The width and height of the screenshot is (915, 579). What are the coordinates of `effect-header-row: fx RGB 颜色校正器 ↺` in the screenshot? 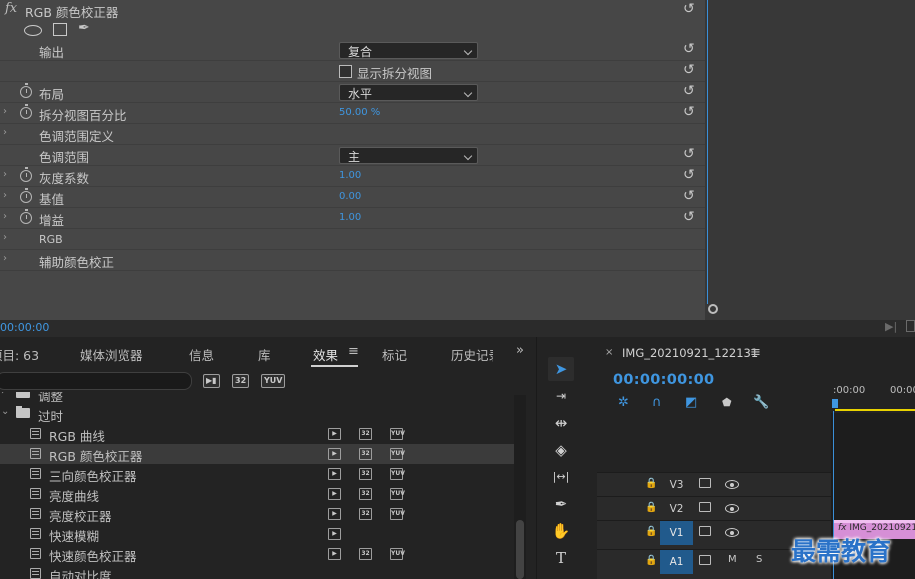 It's located at (352, 10).